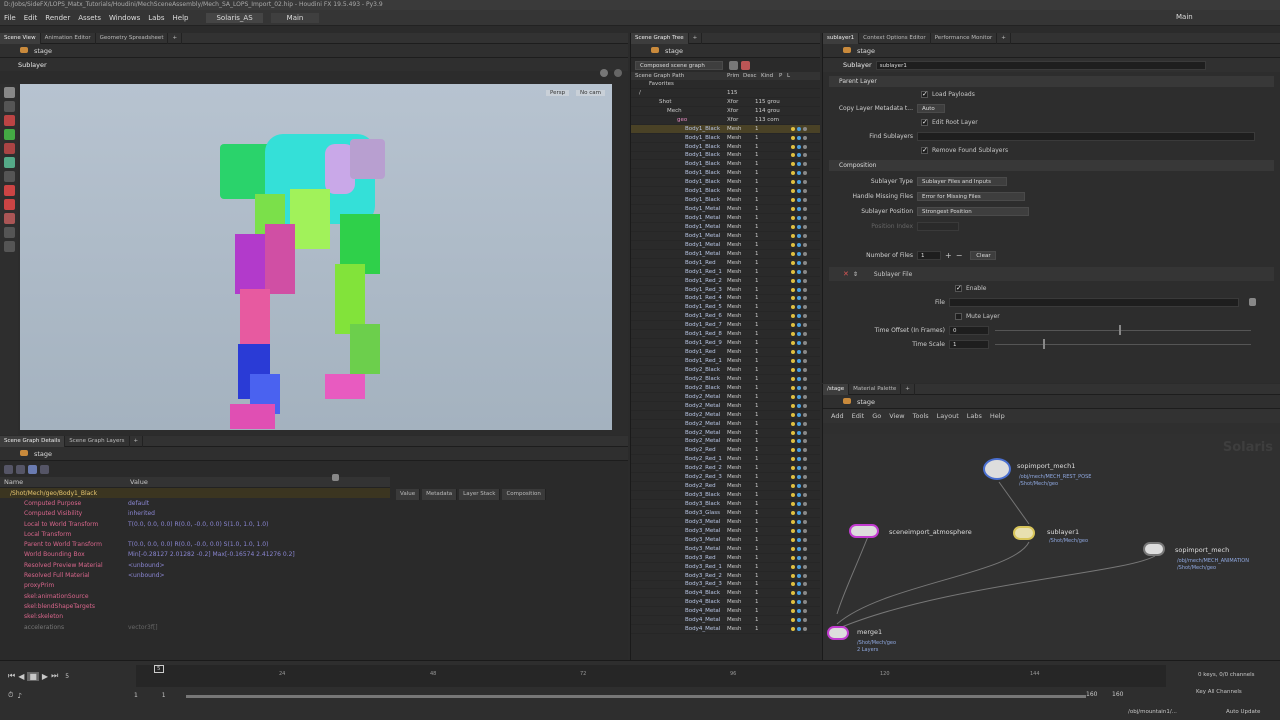  What do you see at coordinates (1050, 535) in the screenshot?
I see `node-sublayer1: sublayer1 /Shot/Mech/geo` at bounding box center [1050, 535].